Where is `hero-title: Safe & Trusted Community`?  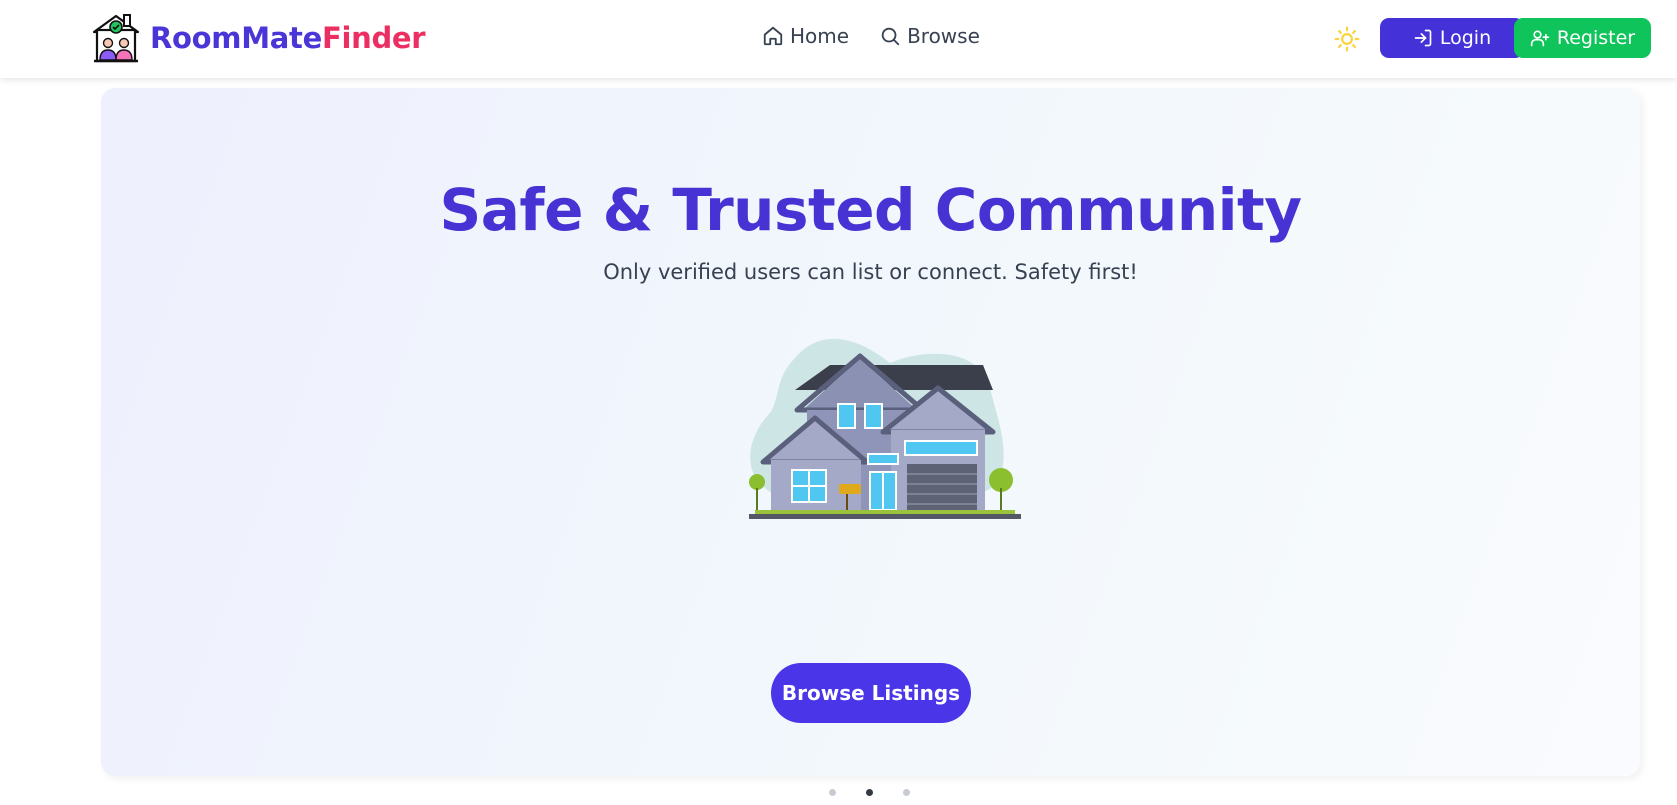 hero-title: Safe & Trusted Community is located at coordinates (870, 210).